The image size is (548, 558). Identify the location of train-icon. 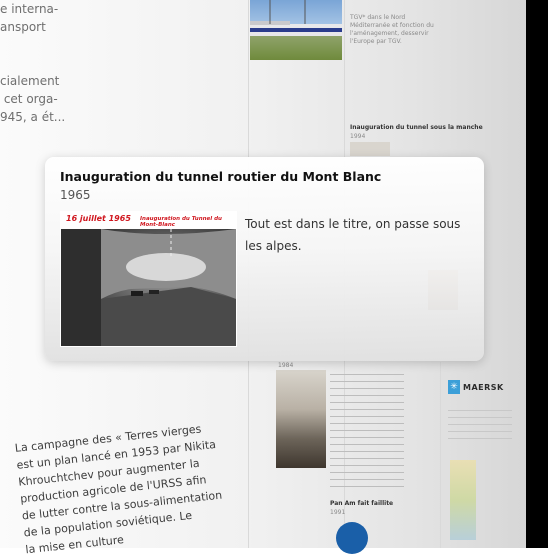
(296, 18).